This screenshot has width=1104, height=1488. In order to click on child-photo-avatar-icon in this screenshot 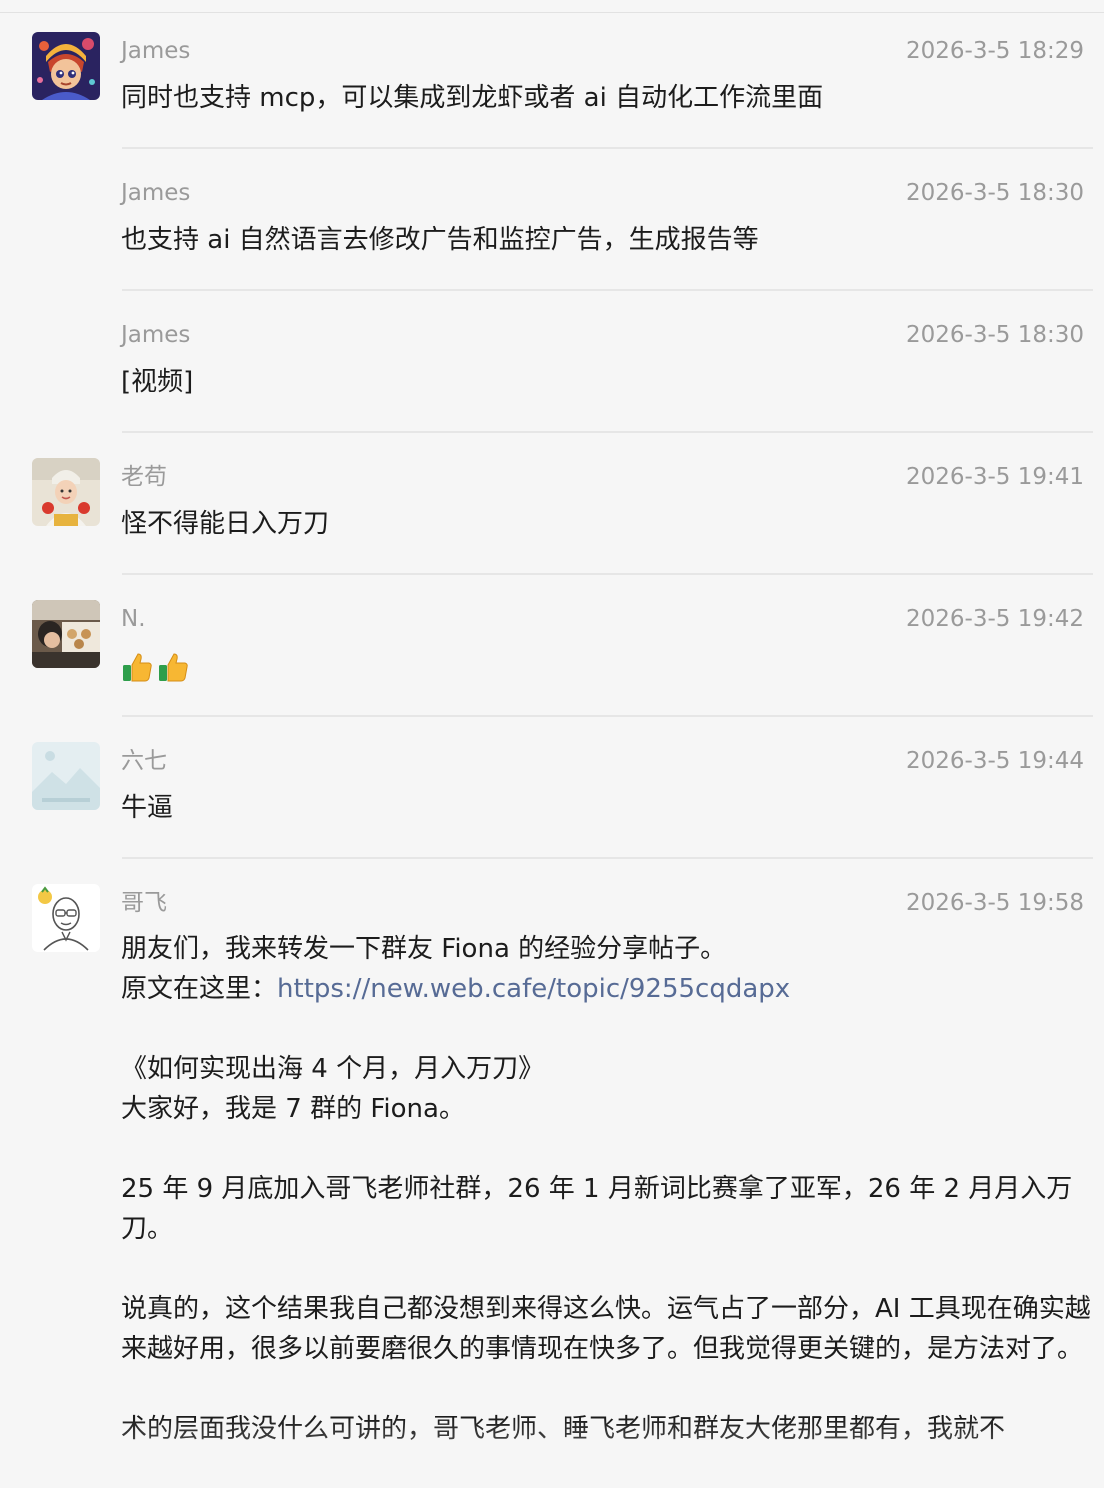, I will do `click(66, 492)`.